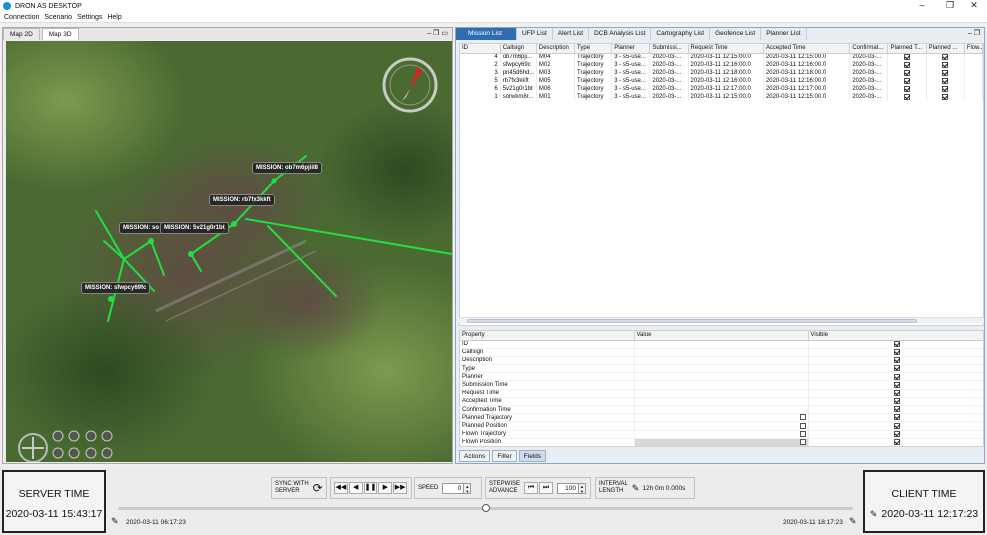 The image size is (987, 535). What do you see at coordinates (950, 6) in the screenshot?
I see `maximize-button: ❐` at bounding box center [950, 6].